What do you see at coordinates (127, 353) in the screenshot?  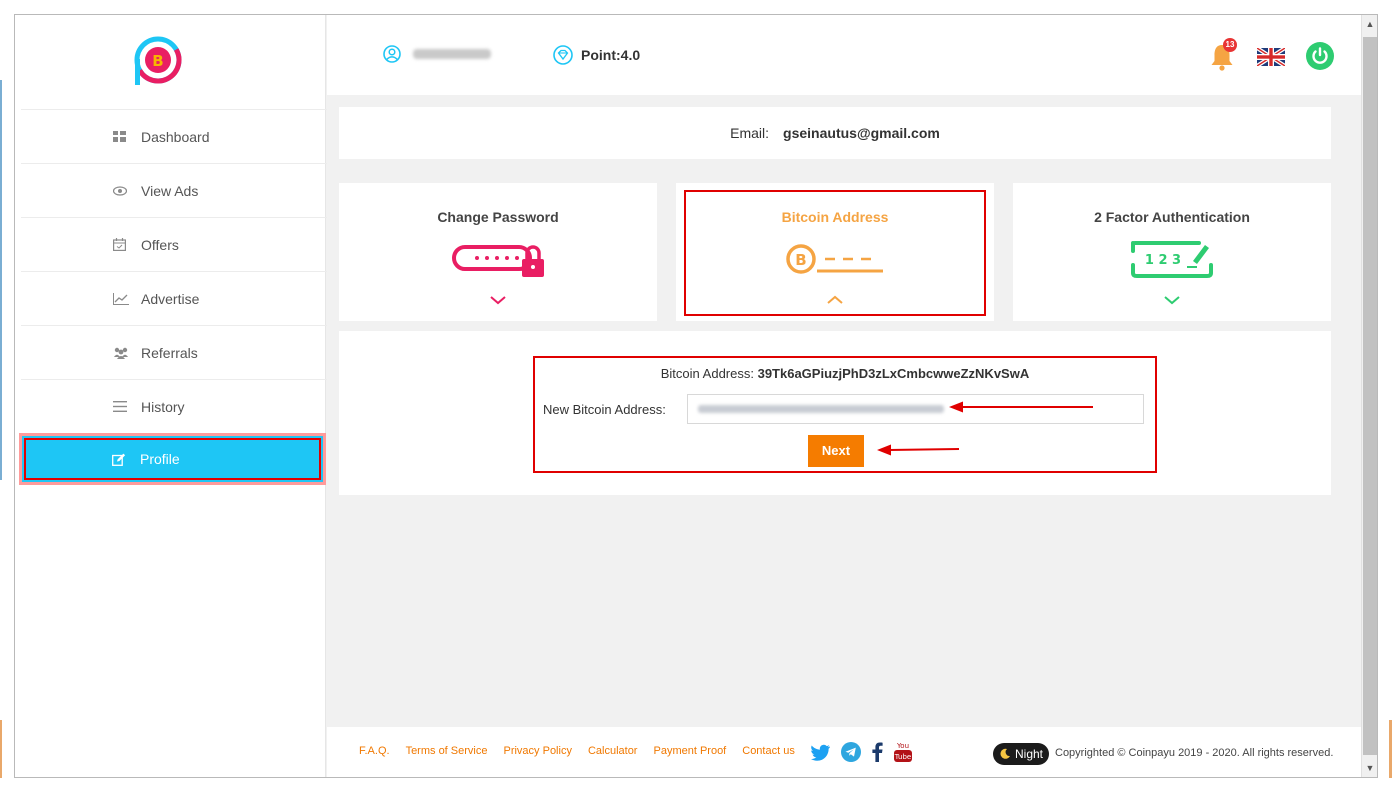 I see `users-icon` at bounding box center [127, 353].